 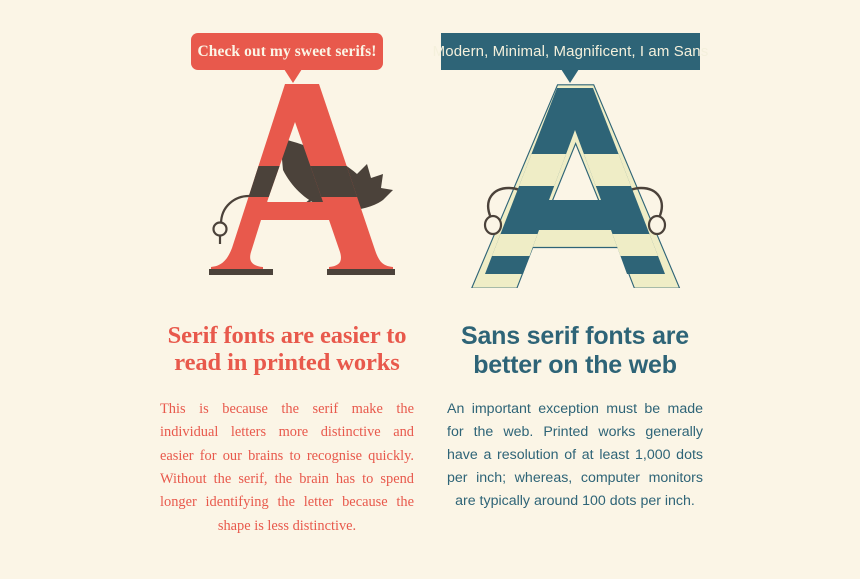 I want to click on sans-letter-a-illustration, so click(x=575, y=183).